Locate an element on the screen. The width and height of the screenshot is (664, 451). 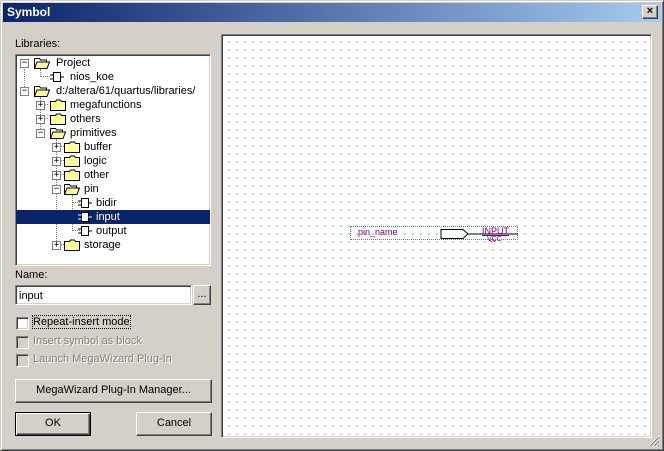
window-title: Symbol is located at coordinates (29, 12).